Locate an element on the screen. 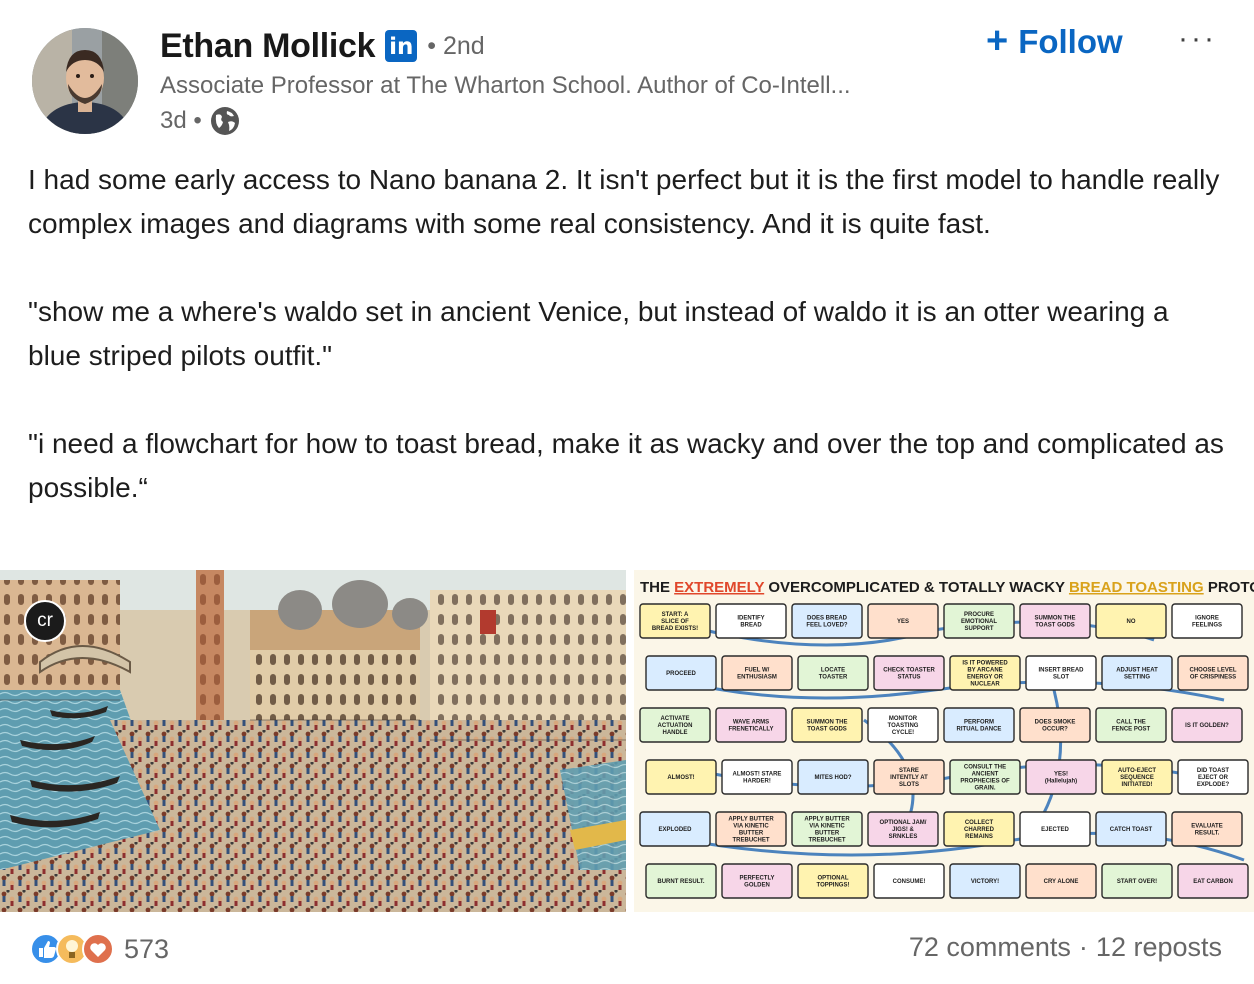 This screenshot has height=984, width=1254. flowchart-node: START: A SLICE OF BREAD EXISTS! is located at coordinates (675, 621).